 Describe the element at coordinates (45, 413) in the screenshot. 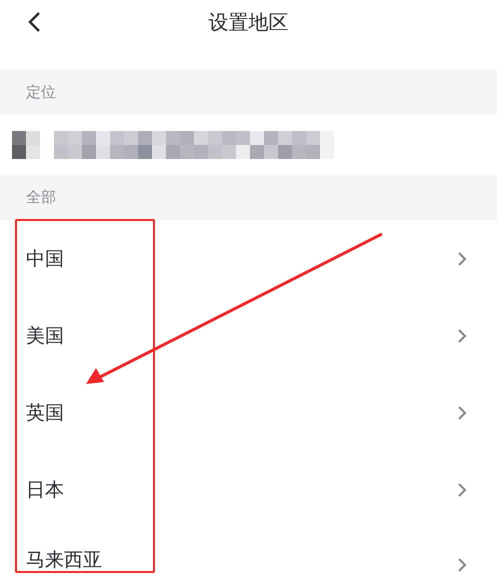

I see `region-name: 英国` at that location.